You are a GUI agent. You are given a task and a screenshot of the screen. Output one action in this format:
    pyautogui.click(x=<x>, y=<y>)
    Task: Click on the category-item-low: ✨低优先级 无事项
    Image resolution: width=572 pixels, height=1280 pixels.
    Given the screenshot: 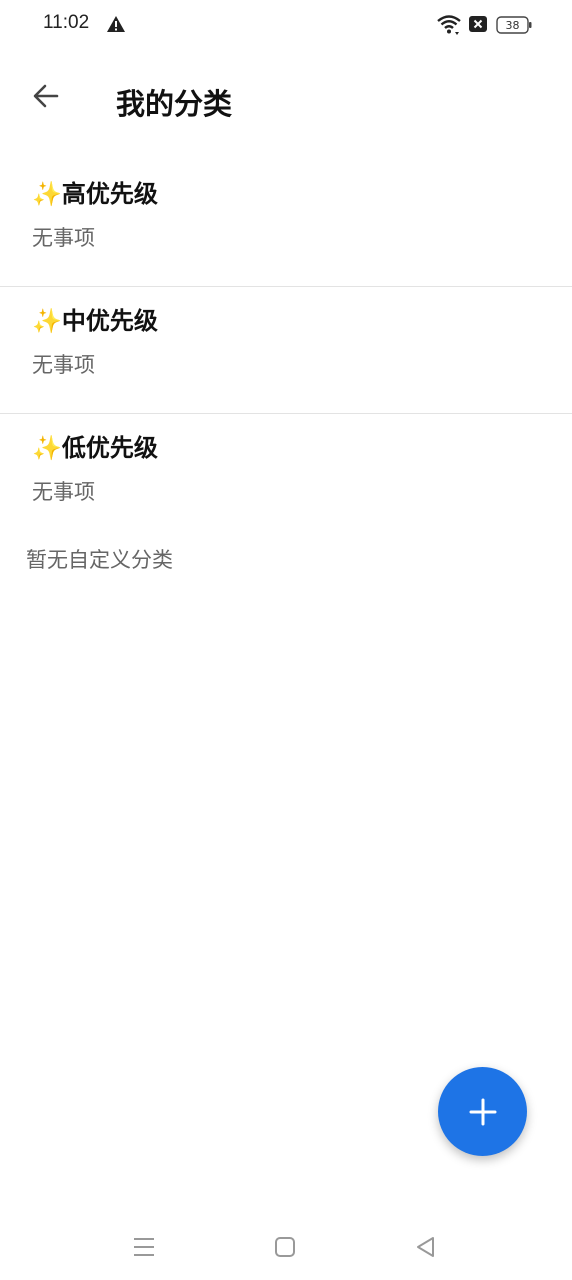 What is the action you would take?
    pyautogui.click(x=286, y=477)
    